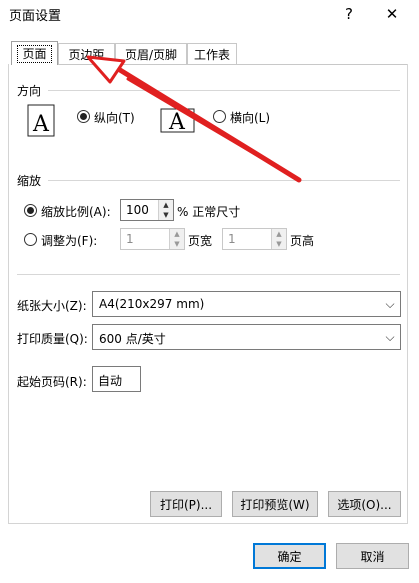 The image size is (419, 583). I want to click on adjust-to-radio, so click(30, 210).